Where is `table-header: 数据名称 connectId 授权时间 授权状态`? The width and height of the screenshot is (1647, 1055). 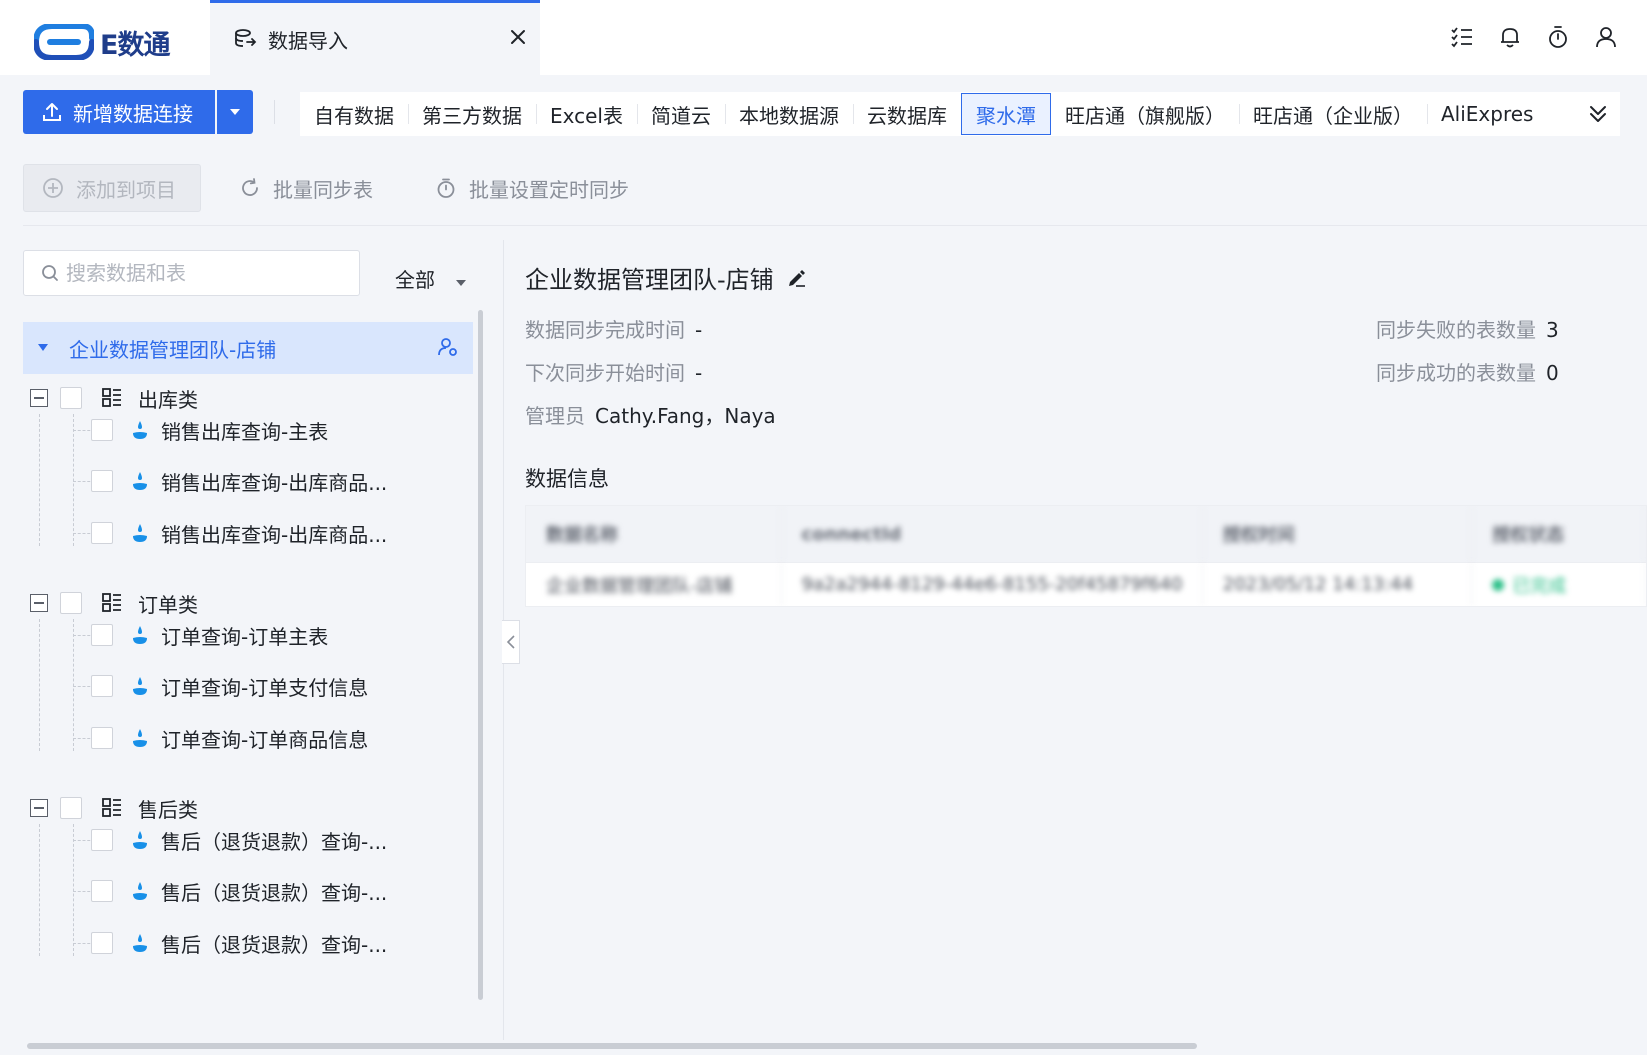
table-header: 数据名称 connectId 授权时间 授权状态 is located at coordinates (1086, 534).